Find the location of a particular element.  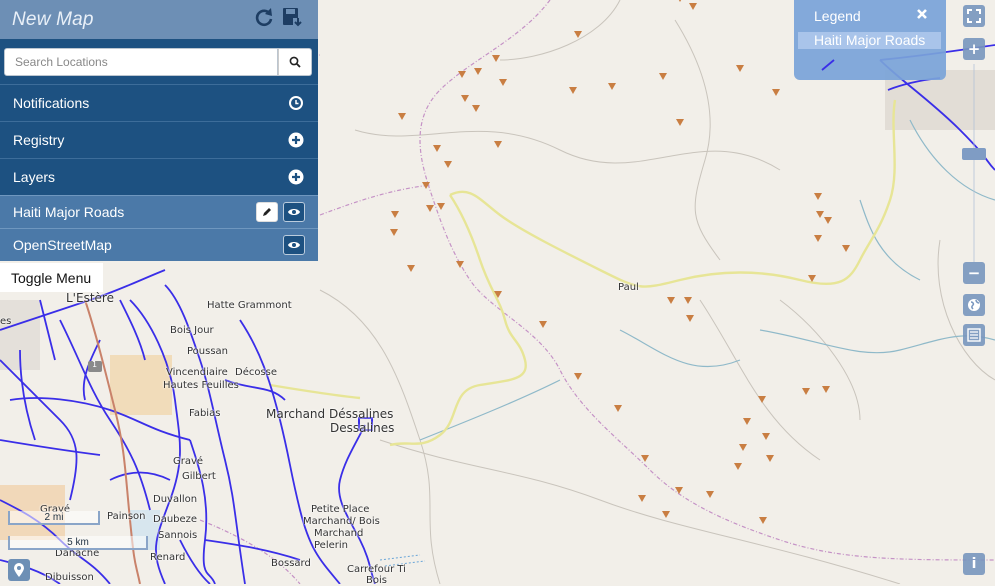

map-title-bar: New Map is located at coordinates (159, 19).